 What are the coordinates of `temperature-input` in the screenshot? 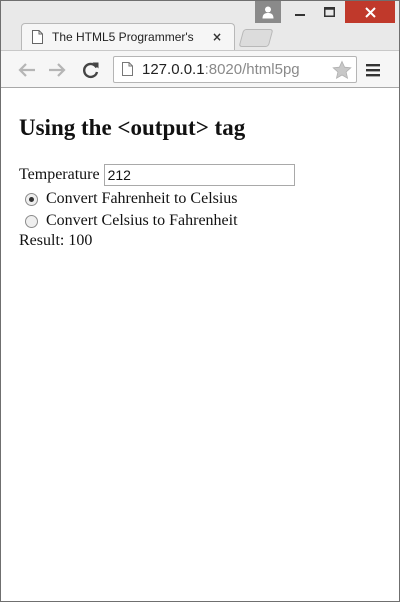 It's located at (199, 175).